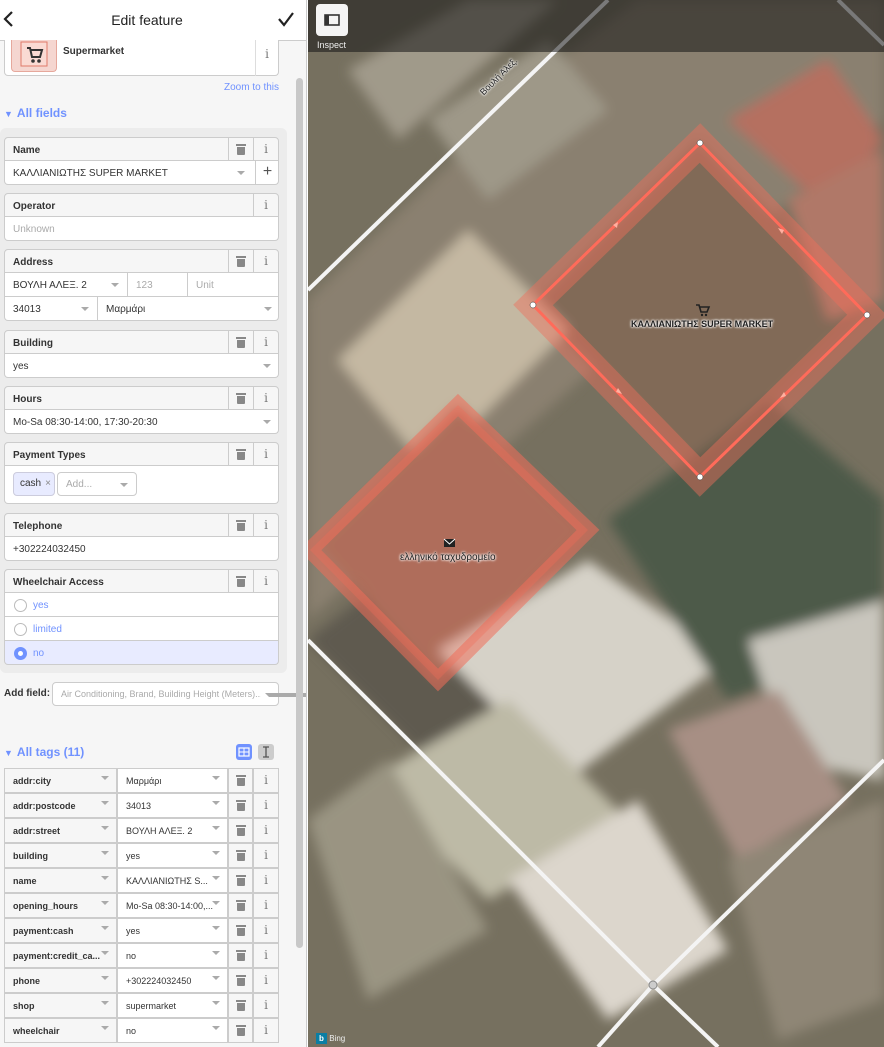  What do you see at coordinates (141, 549) in the screenshot?
I see `telephone-input: +302224032450` at bounding box center [141, 549].